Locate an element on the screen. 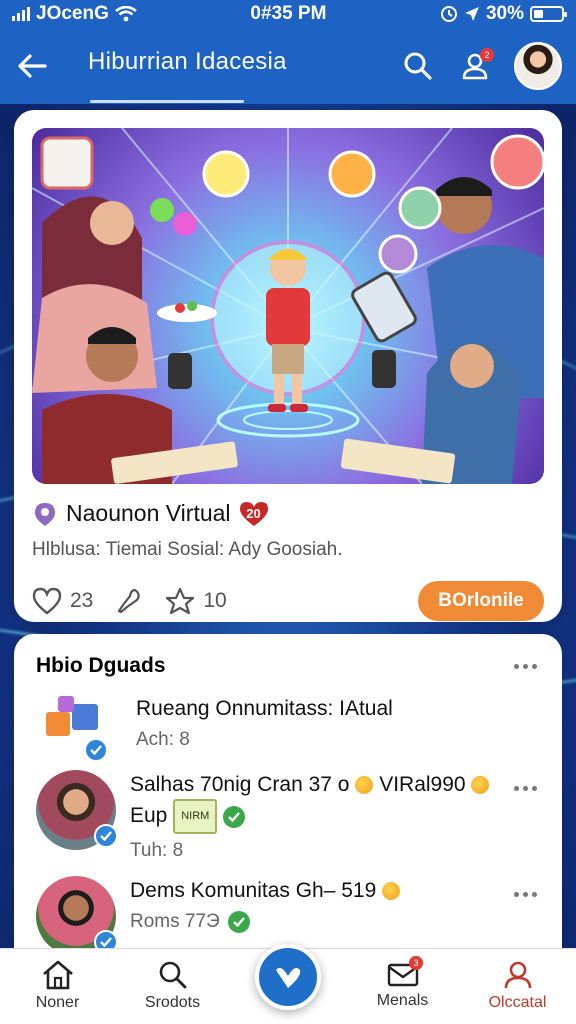  nav-profile: Olccatal is located at coordinates (517, 986).